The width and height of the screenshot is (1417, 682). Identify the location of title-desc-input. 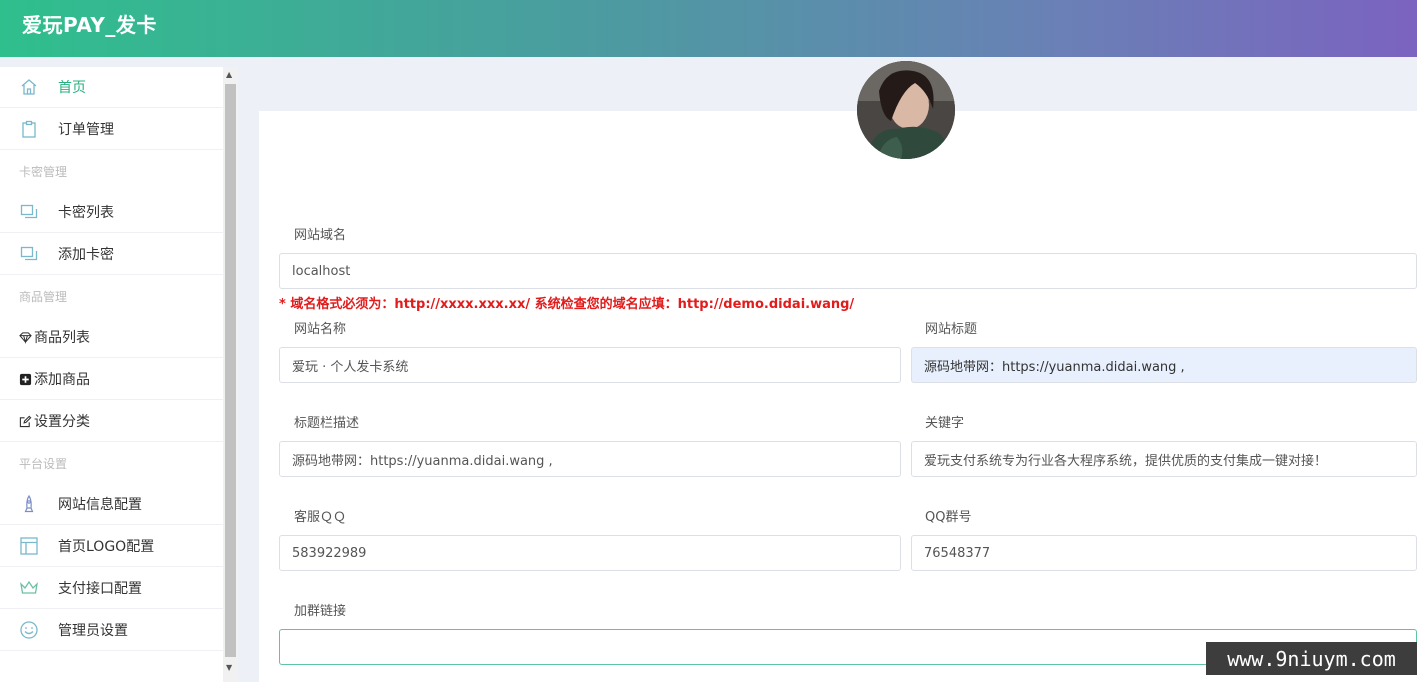
(590, 459).